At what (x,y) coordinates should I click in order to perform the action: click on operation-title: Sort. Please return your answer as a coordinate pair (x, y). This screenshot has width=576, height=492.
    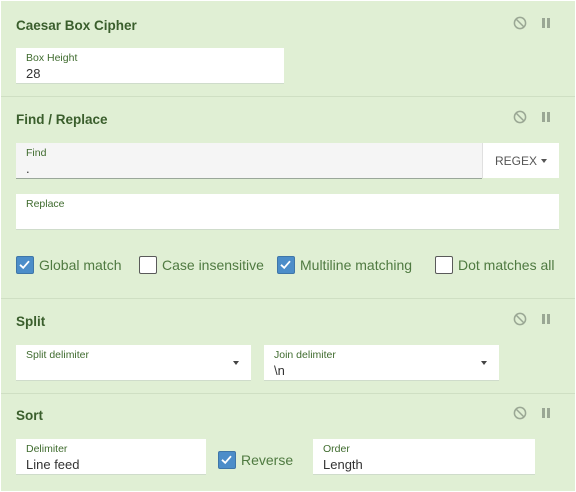
    Looking at the image, I should click on (29, 415).